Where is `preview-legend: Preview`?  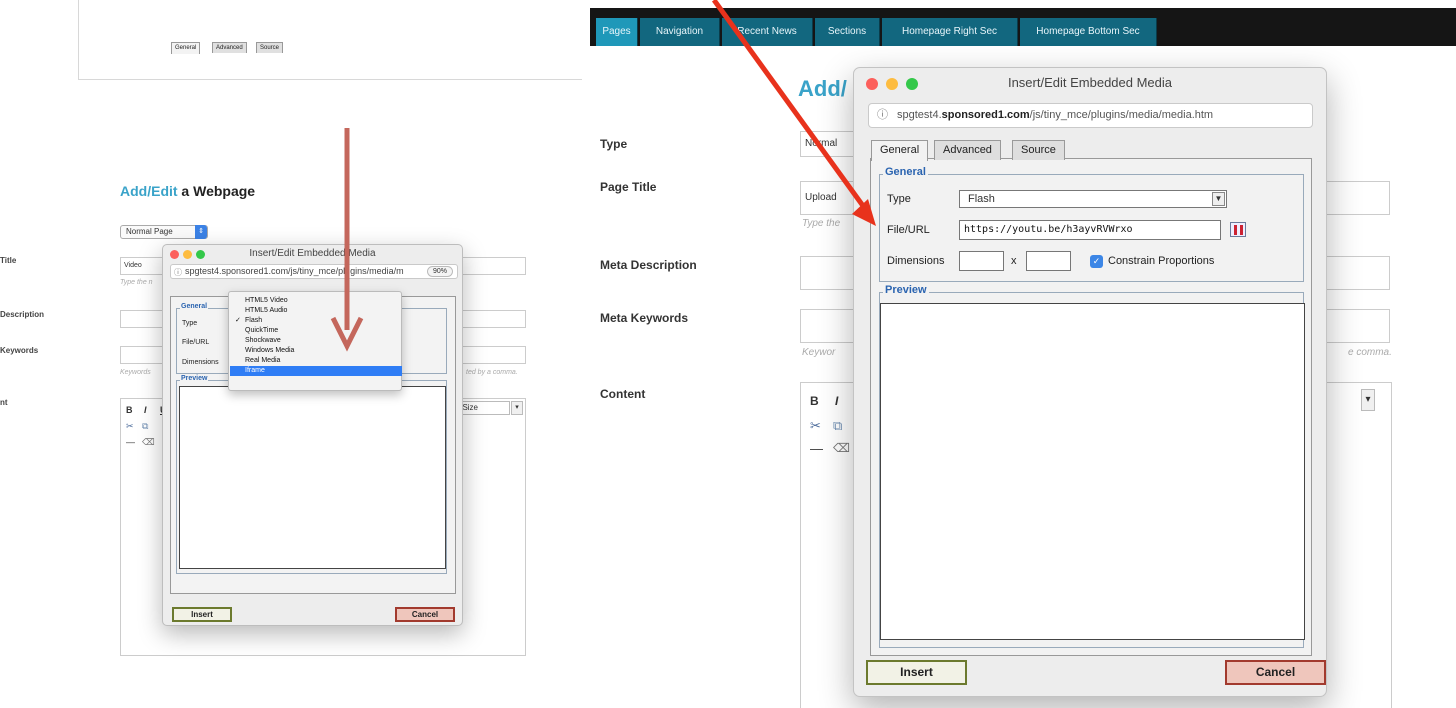 preview-legend: Preview is located at coordinates (906, 290).